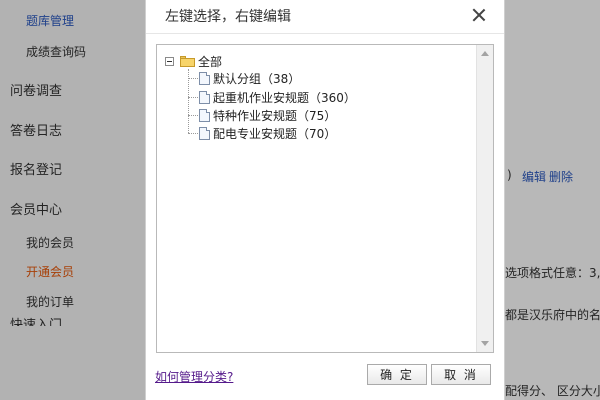 The width and height of the screenshot is (600, 400). What do you see at coordinates (274, 133) in the screenshot?
I see `tree-node-label: 配电专业安规题（70）` at bounding box center [274, 133].